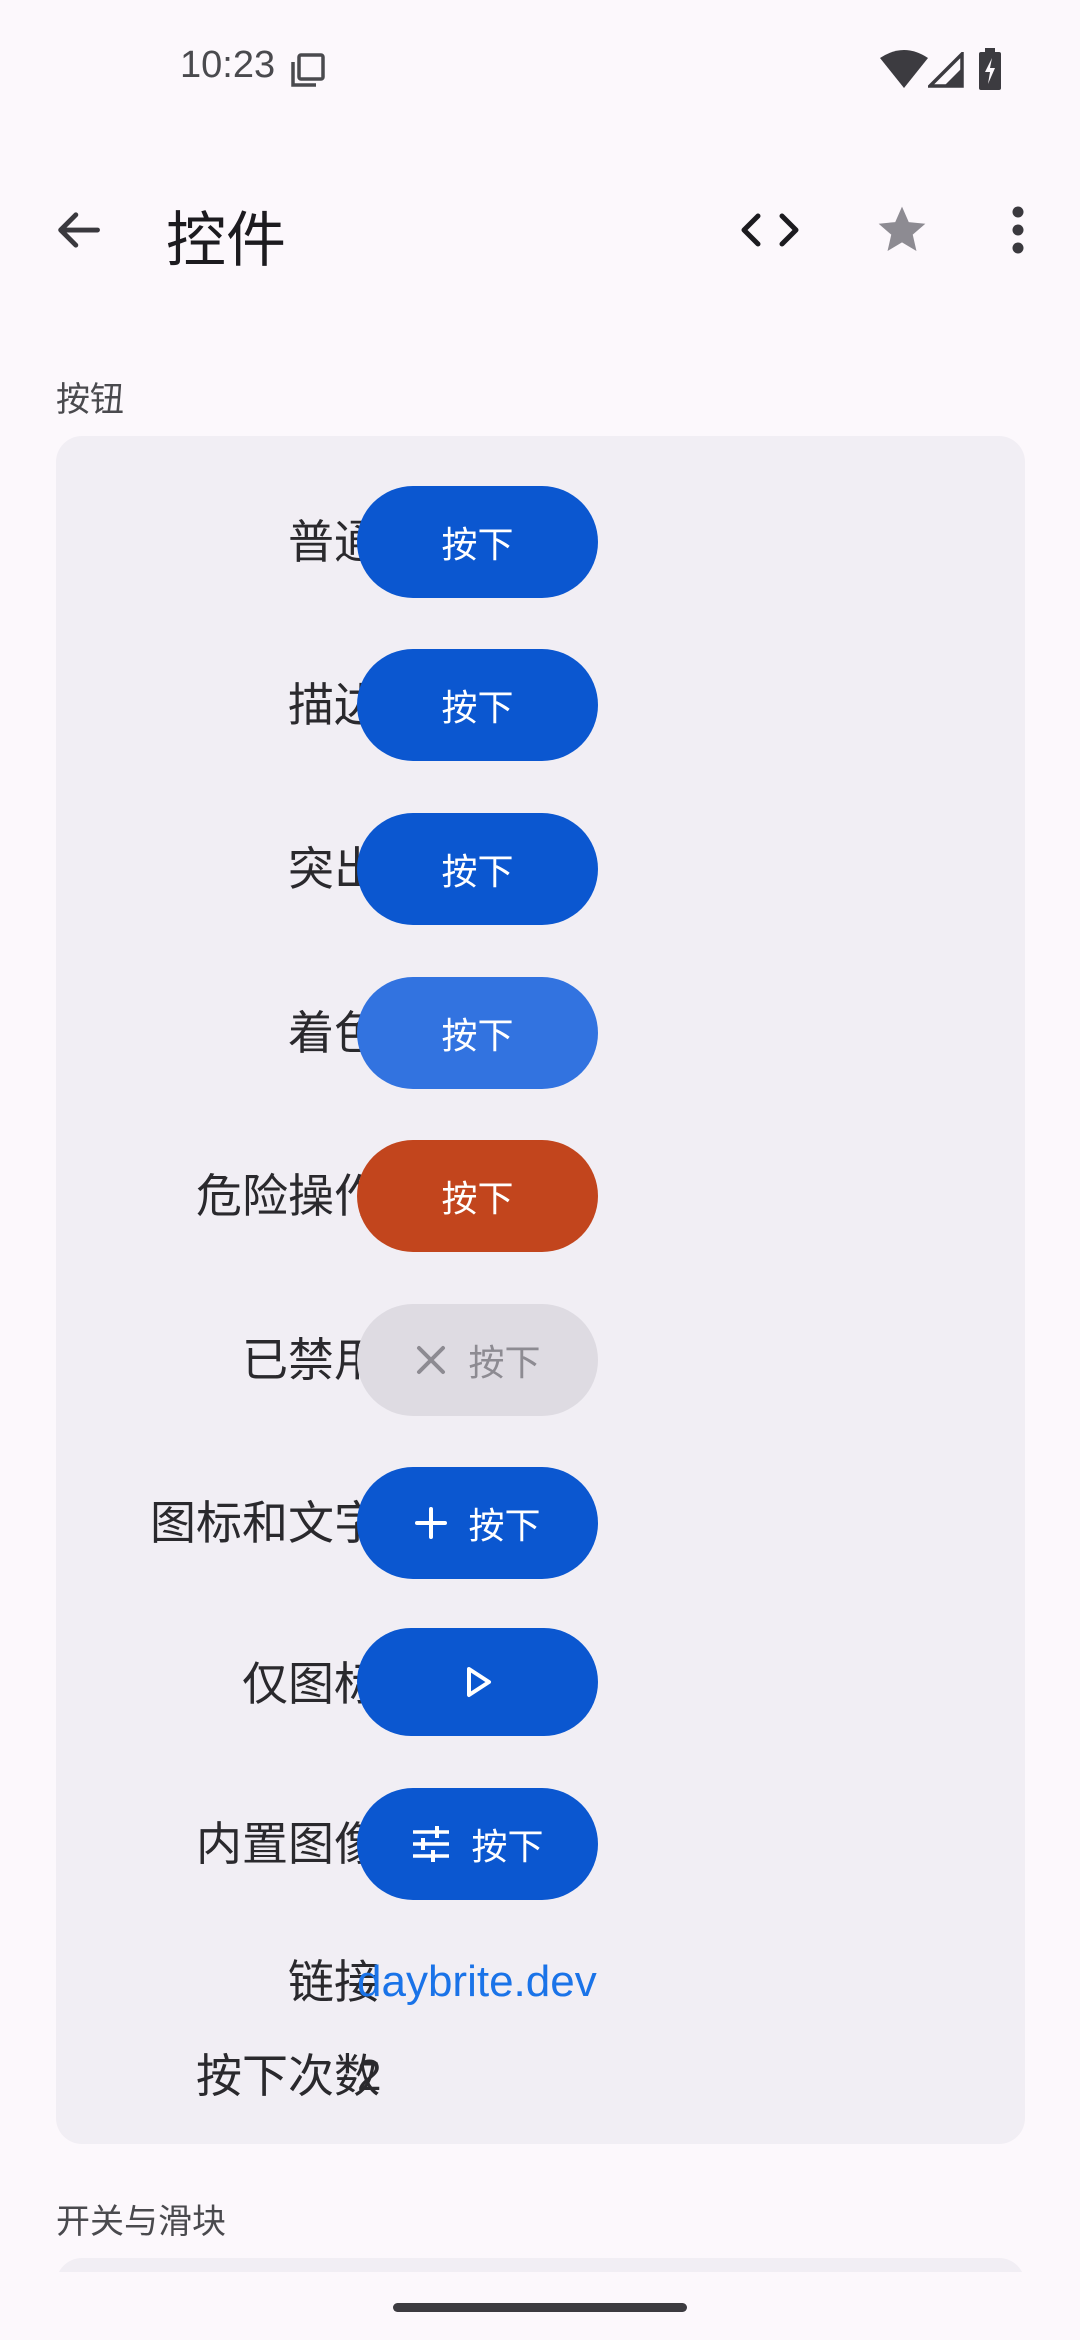 The image size is (1080, 2340). I want to click on normal-button: 按下, so click(477, 542).